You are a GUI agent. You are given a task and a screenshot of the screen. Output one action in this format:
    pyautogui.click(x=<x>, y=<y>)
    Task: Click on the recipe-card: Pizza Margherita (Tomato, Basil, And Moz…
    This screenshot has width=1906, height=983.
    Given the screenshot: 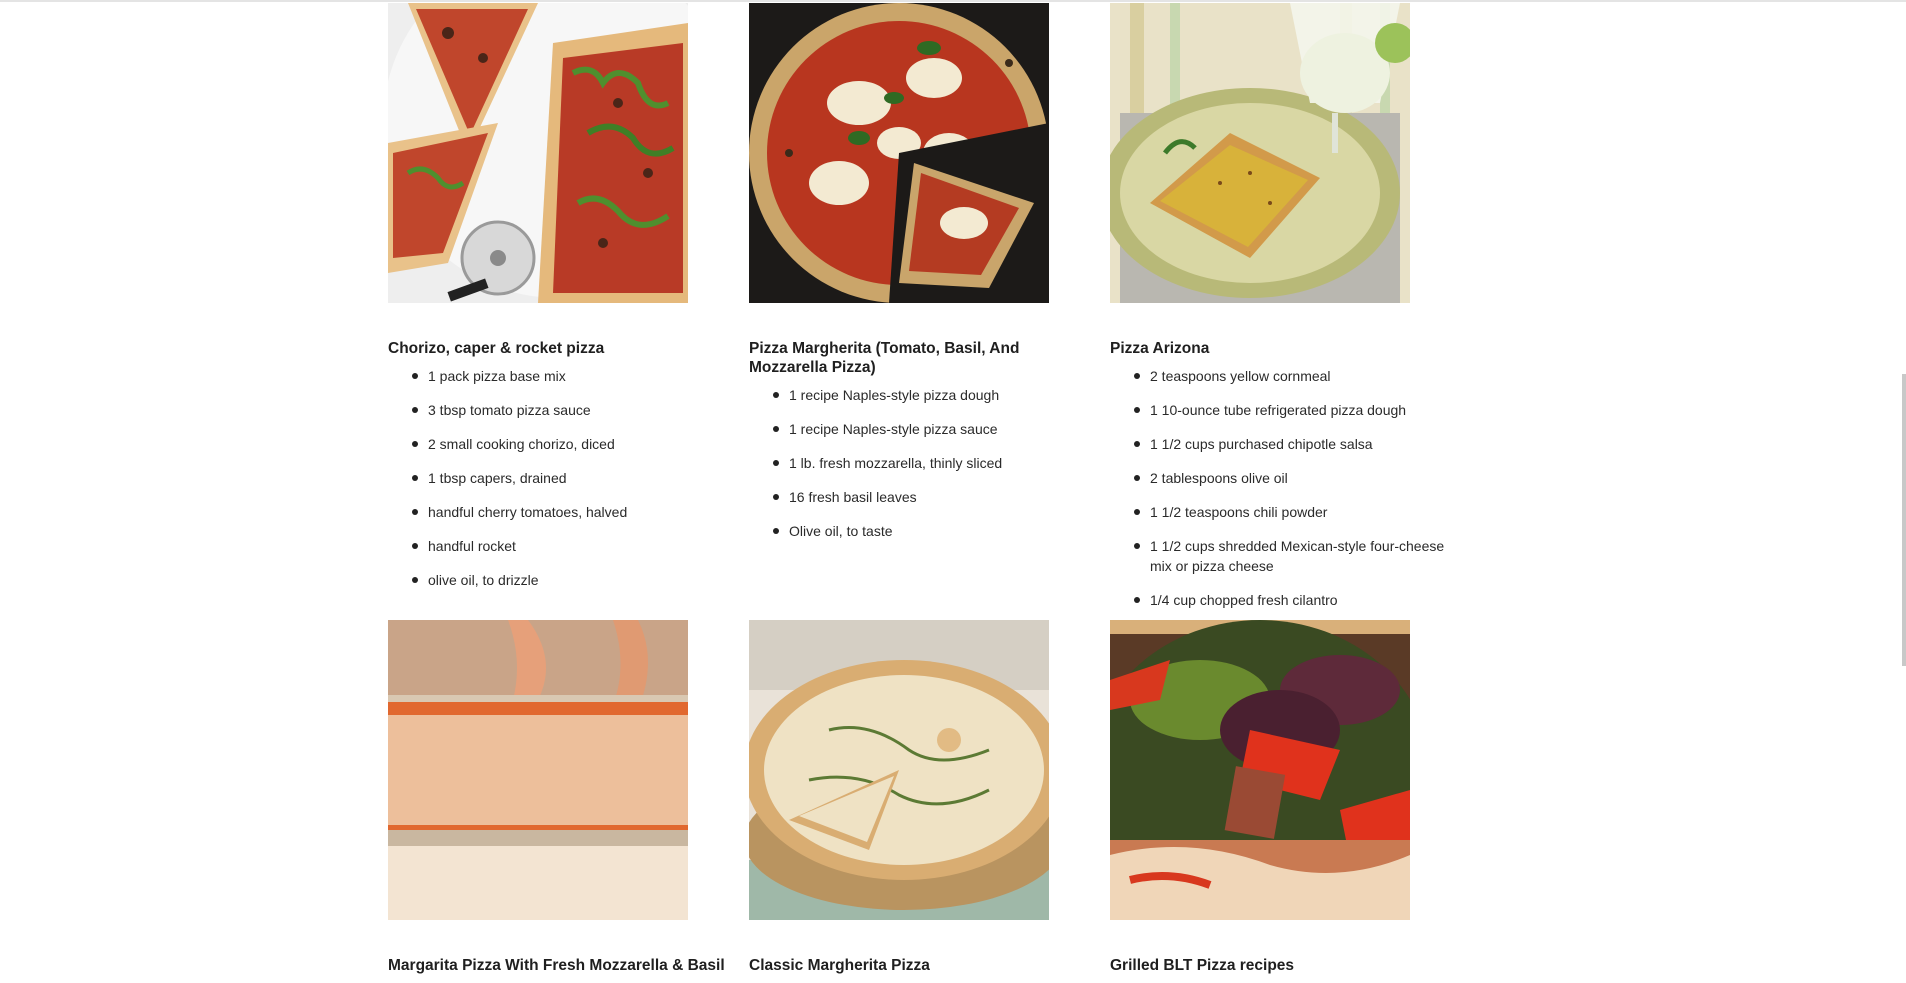 What is the action you would take?
    pyautogui.click(x=919, y=279)
    